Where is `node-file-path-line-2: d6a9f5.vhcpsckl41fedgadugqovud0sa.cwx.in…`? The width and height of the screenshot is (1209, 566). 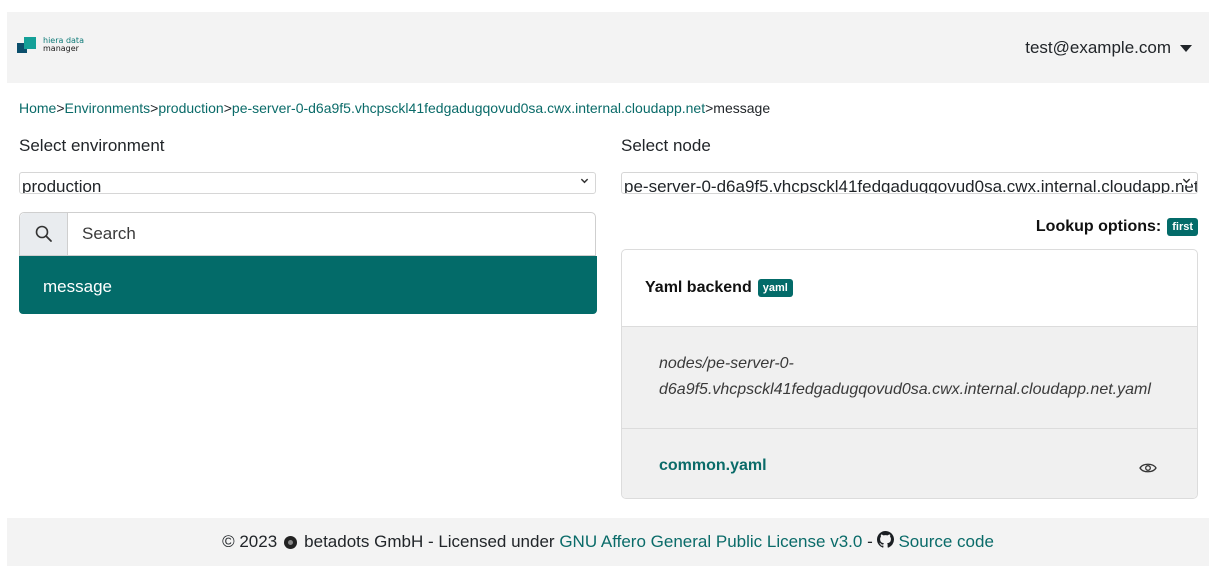 node-file-path-line-2: d6a9f5.vhcpsckl41fedgadugqovud0sa.cwx.in… is located at coordinates (905, 389).